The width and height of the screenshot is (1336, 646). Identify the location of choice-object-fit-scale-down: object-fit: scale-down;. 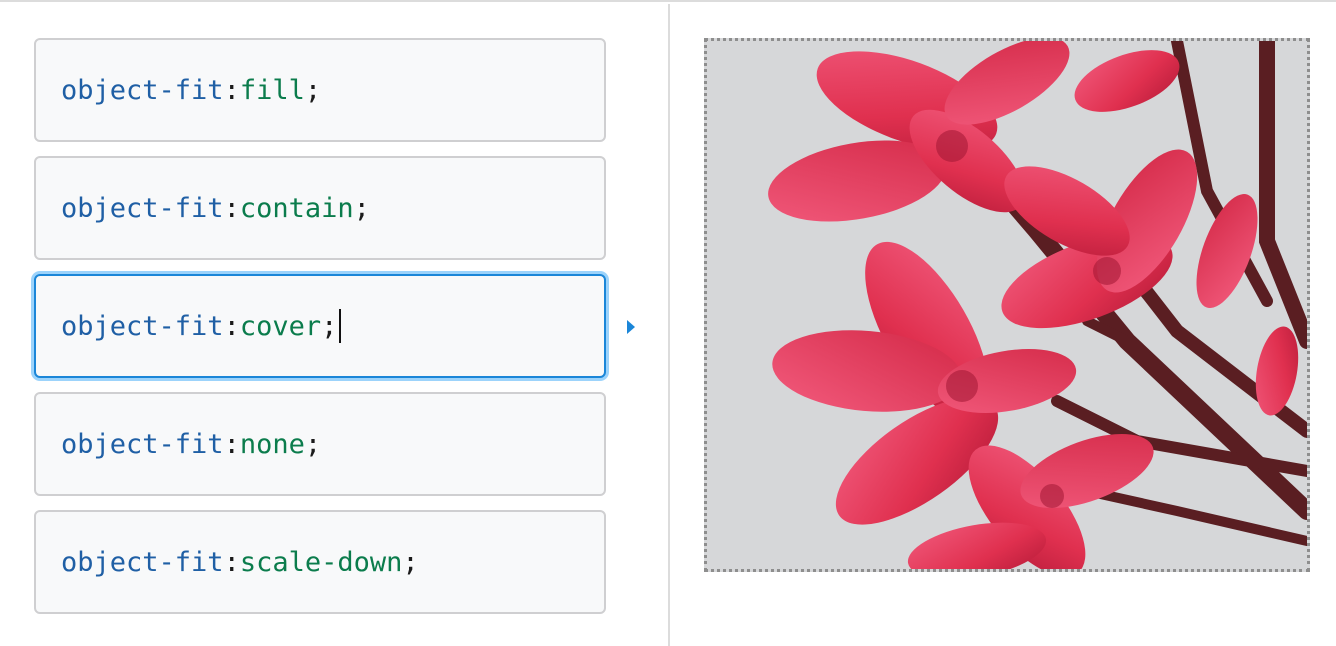
(320, 562).